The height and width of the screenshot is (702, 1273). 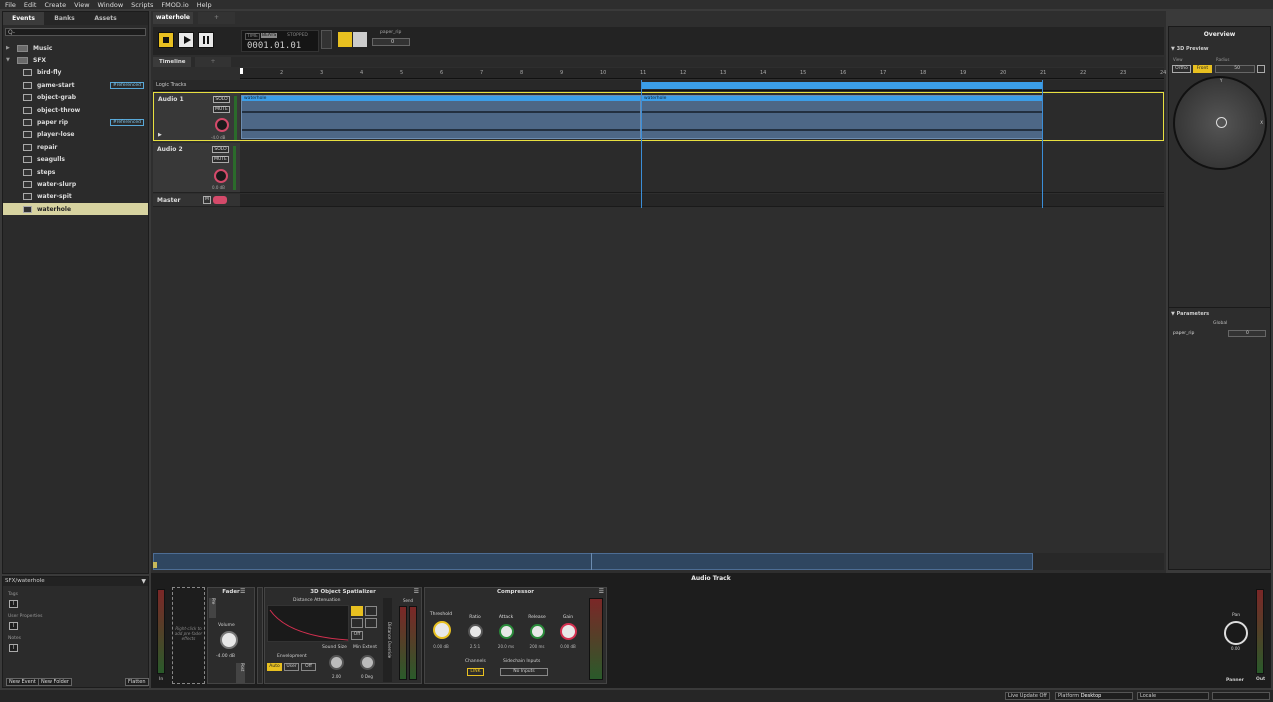 What do you see at coordinates (196, 168) in the screenshot?
I see `track-header-audio-2: Audio 2 SOLO MUTE 0.0 dB` at bounding box center [196, 168].